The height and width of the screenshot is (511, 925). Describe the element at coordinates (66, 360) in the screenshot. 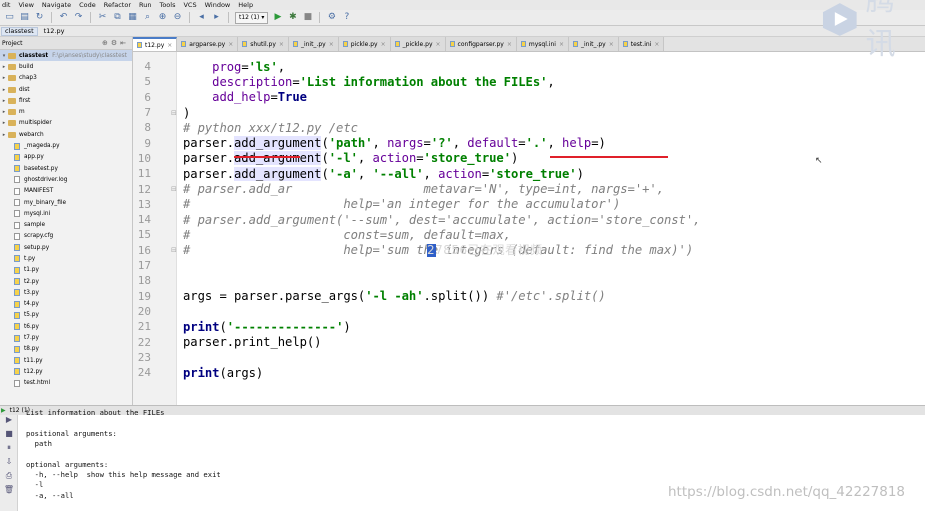

I see `tree-item: t11.py` at that location.